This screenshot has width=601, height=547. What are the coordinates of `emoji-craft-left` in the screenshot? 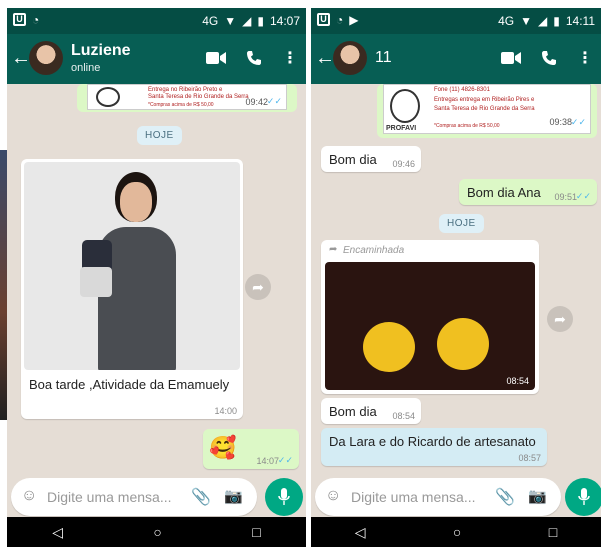 It's located at (389, 347).